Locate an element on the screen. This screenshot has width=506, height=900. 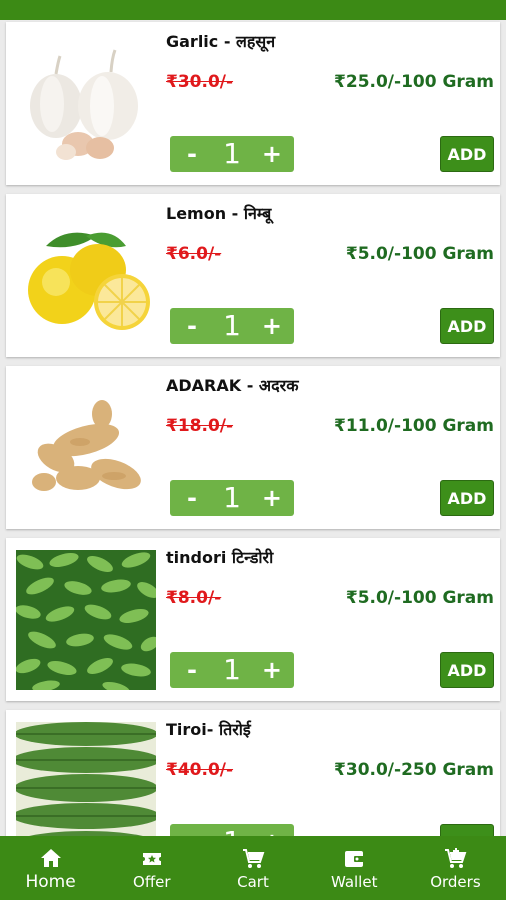
lemon-image is located at coordinates (86, 276).